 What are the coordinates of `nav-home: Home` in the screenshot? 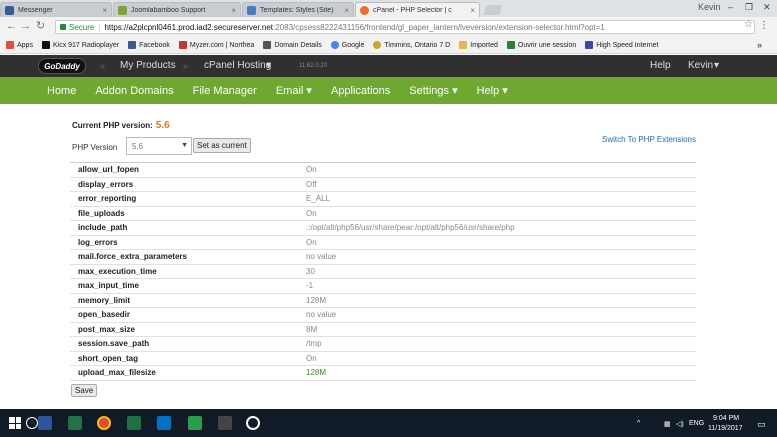 It's located at (61, 91).